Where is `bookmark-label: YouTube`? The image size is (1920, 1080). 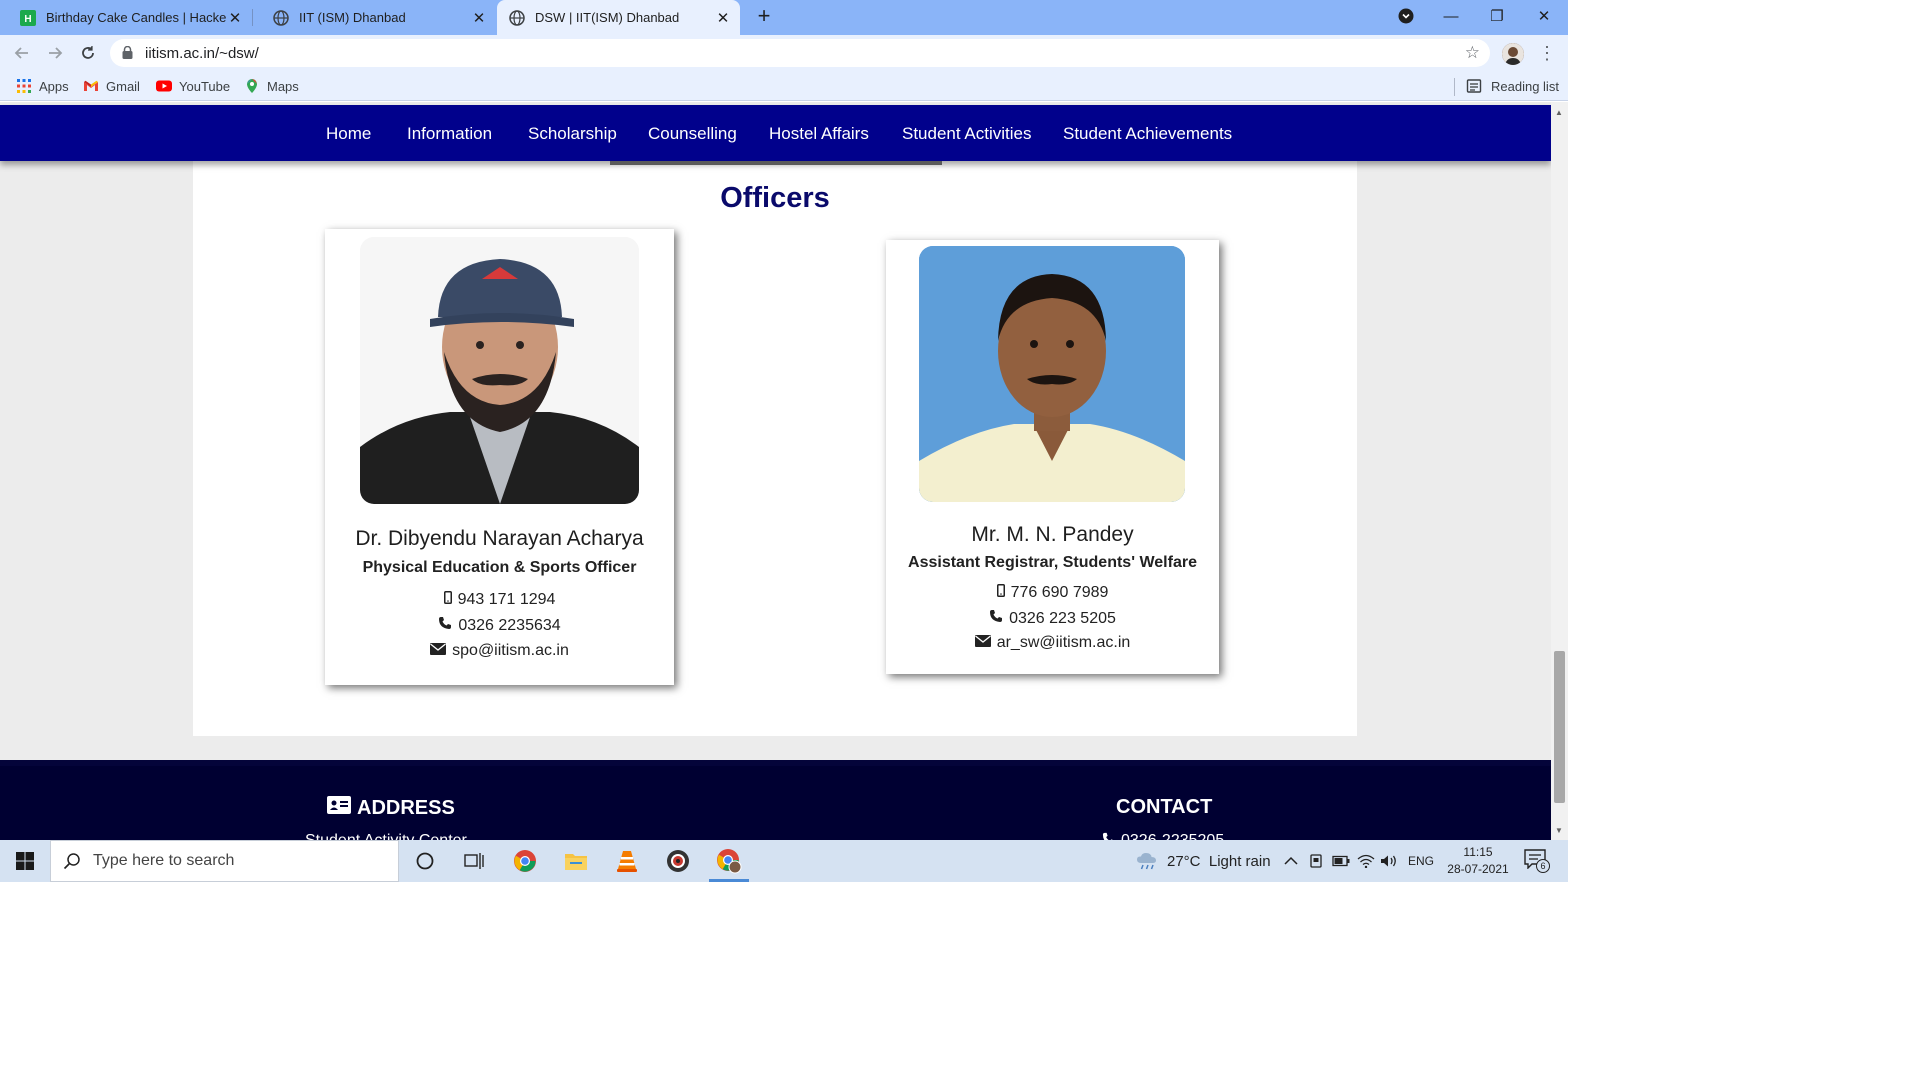 bookmark-label: YouTube is located at coordinates (205, 86).